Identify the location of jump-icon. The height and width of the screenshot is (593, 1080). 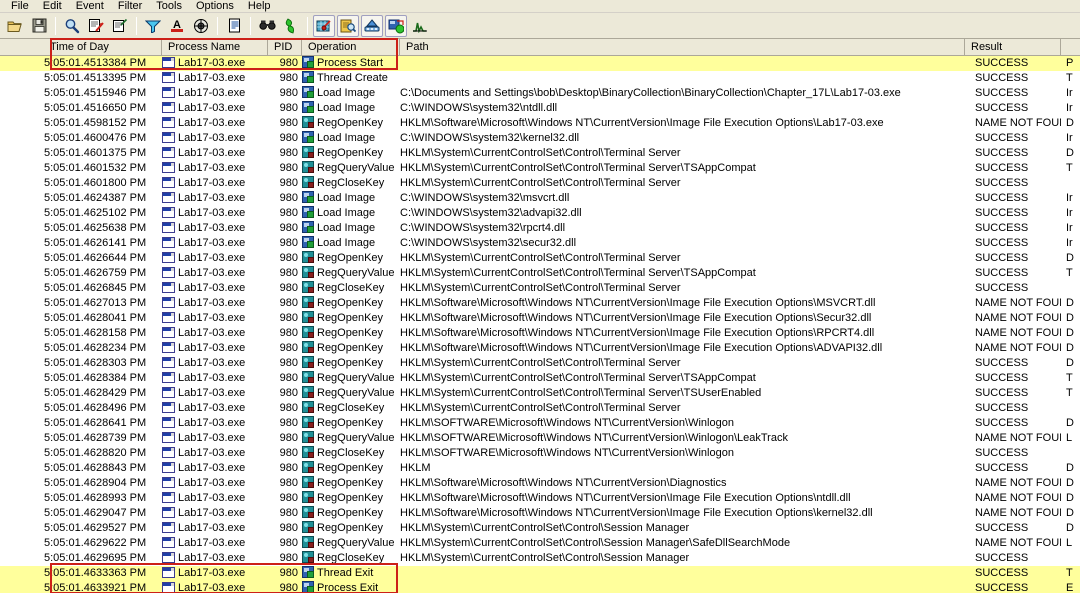
(291, 26).